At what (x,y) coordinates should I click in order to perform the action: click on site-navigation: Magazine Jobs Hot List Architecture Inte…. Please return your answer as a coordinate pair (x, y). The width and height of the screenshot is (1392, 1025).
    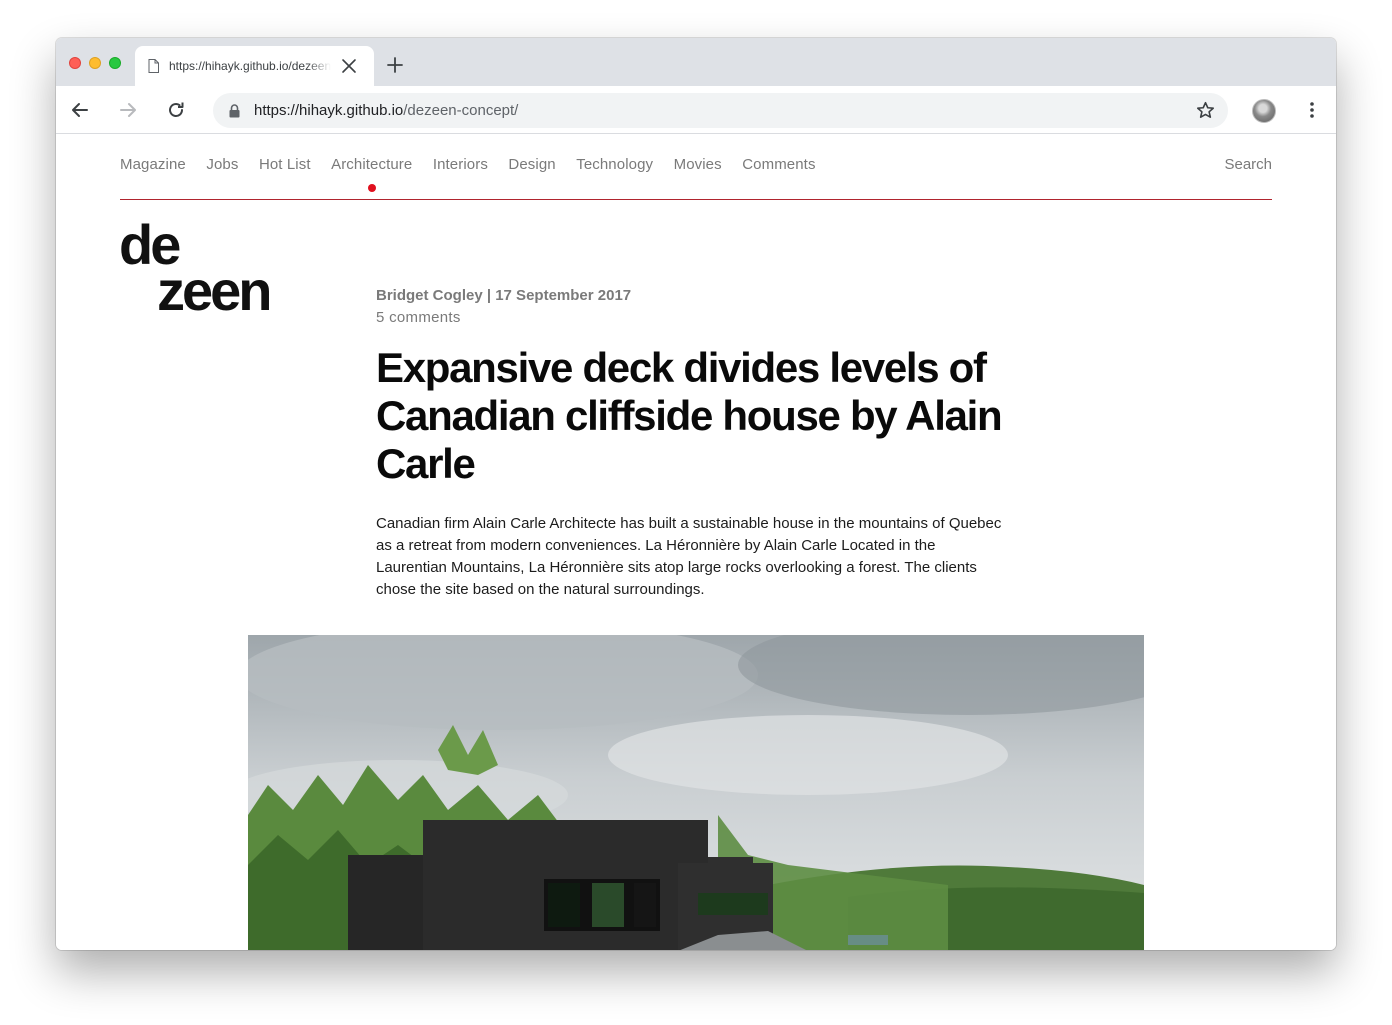
    Looking at the image, I should click on (696, 167).